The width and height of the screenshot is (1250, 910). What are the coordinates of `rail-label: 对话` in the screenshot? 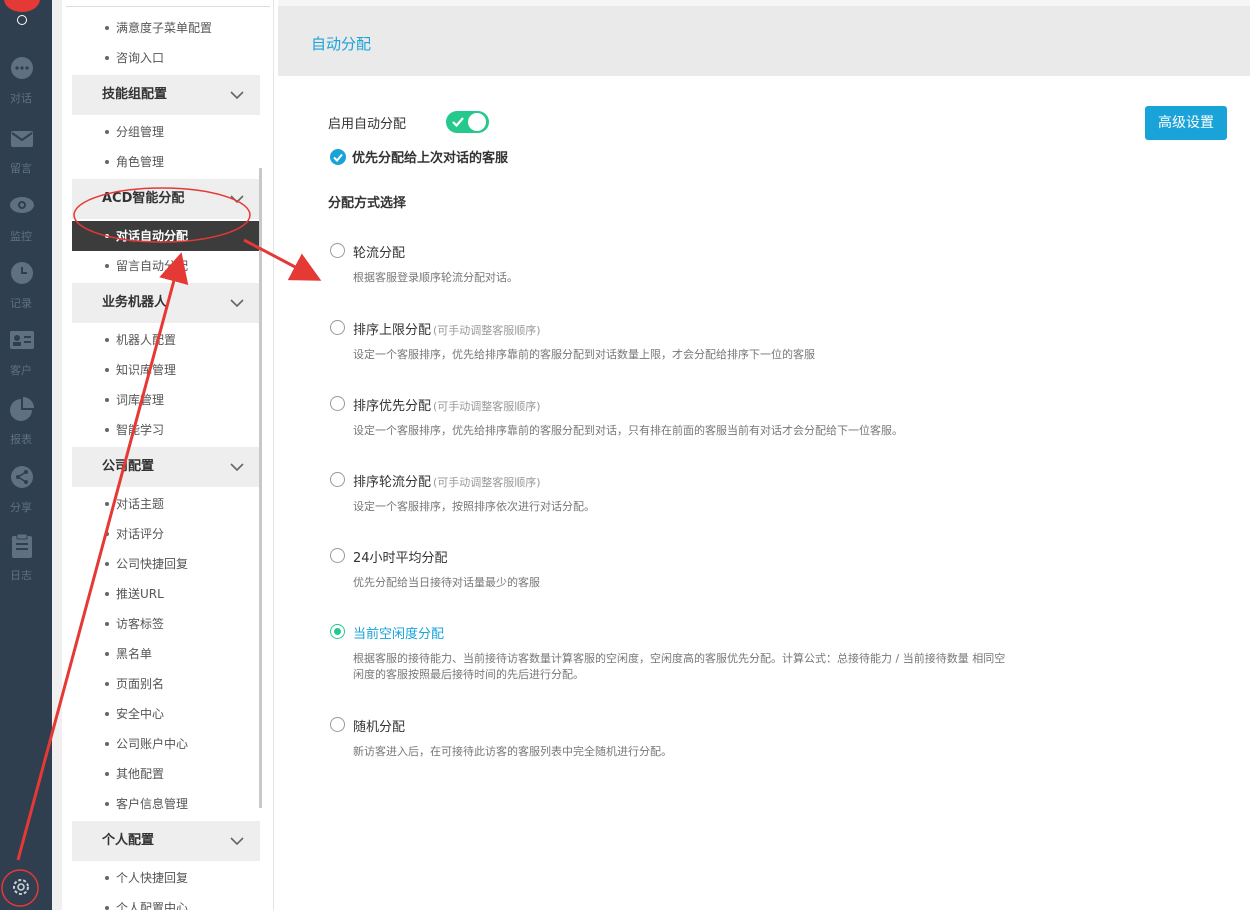 It's located at (21, 98).